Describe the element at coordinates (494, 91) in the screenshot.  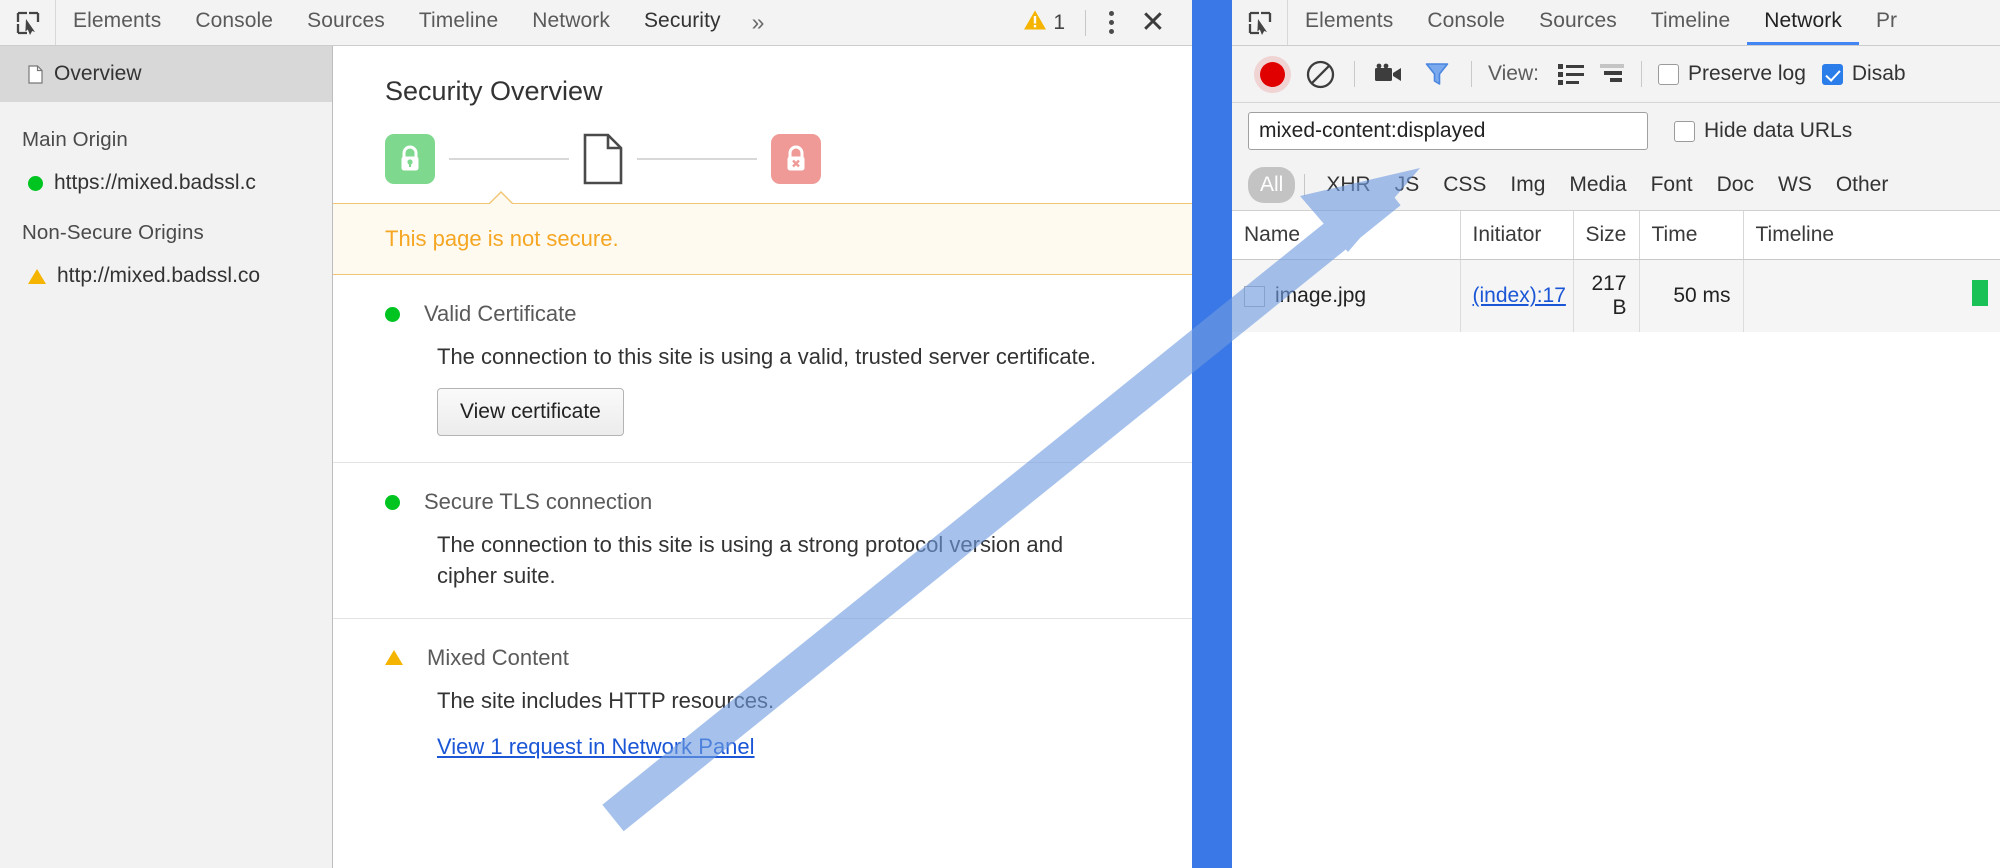
I see `page-title: Security Overview` at that location.